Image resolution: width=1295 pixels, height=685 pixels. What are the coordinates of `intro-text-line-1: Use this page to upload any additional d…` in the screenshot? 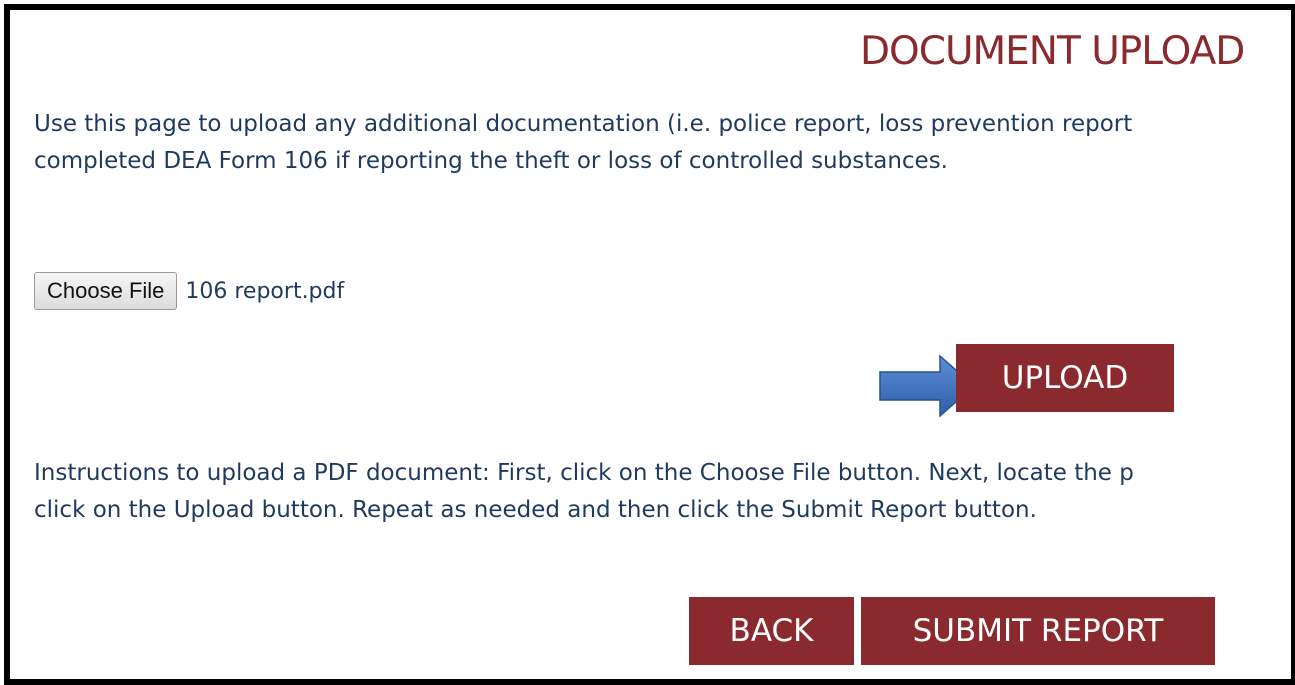 It's located at (583, 124).